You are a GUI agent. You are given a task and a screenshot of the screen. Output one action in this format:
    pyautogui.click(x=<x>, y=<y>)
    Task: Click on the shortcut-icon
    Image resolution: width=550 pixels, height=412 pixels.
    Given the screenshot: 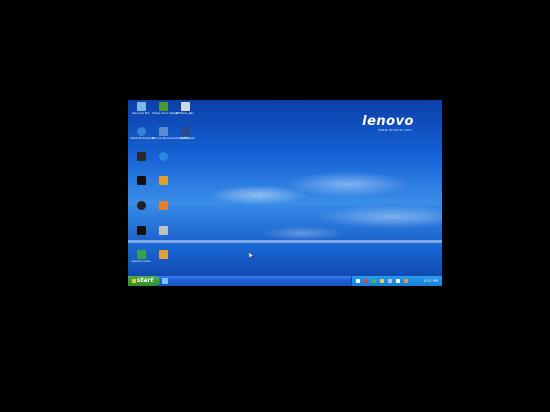 What is the action you would take?
    pyautogui.click(x=141, y=230)
    